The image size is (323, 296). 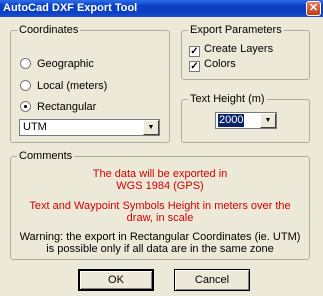 I want to click on radio-rectangular-circle, so click(x=25, y=106).